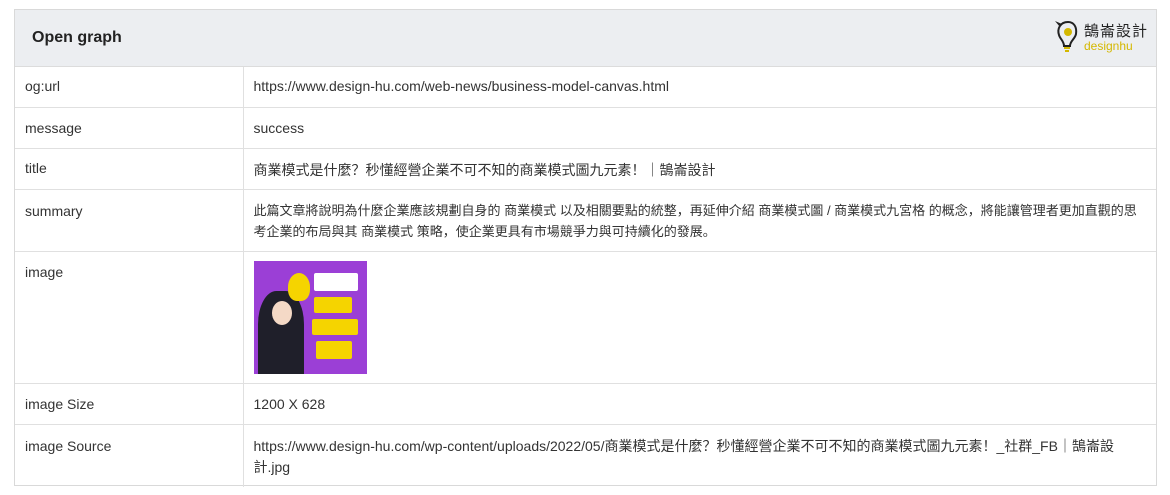 This screenshot has height=495, width=1170. Describe the element at coordinates (585, 404) in the screenshot. I see `table-row: image Size 1200 X 628` at that location.